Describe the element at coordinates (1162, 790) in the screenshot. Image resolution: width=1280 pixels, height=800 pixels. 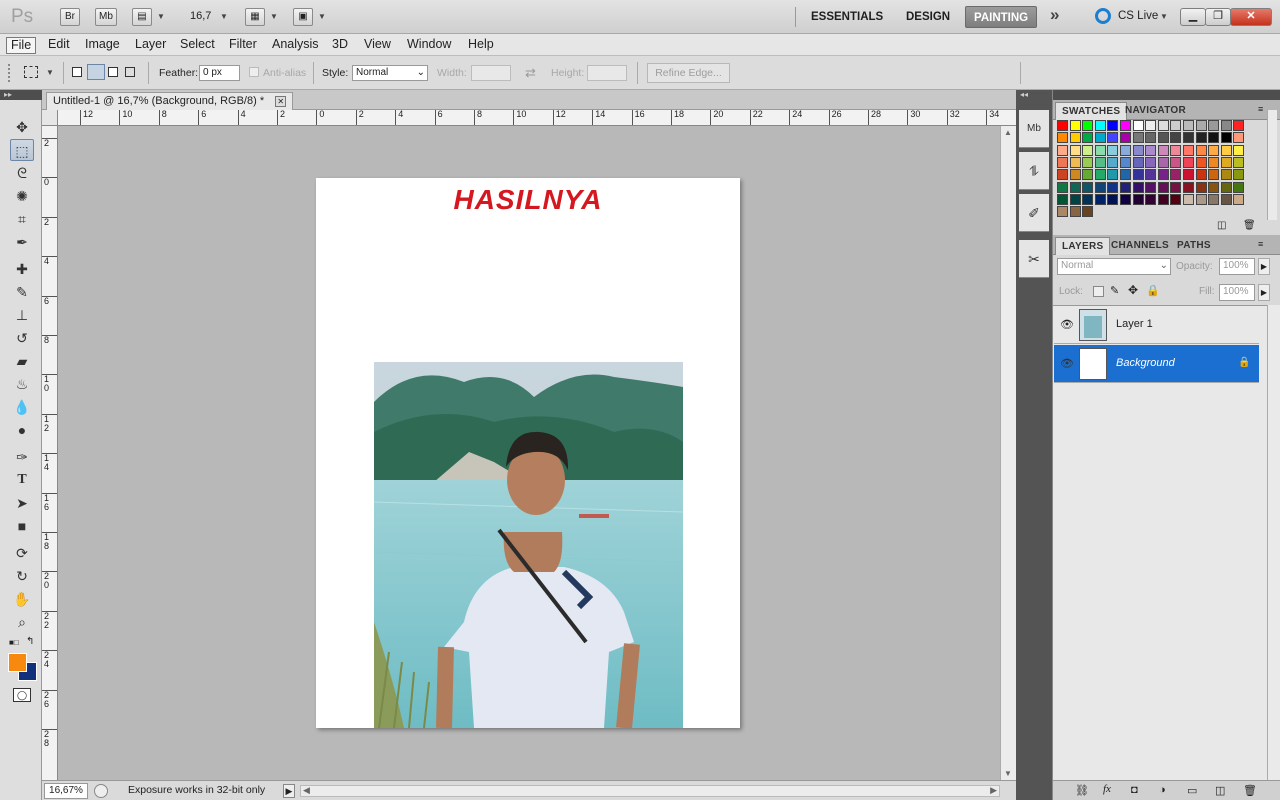
I see `adjustment-layer-icon: ◑` at that location.